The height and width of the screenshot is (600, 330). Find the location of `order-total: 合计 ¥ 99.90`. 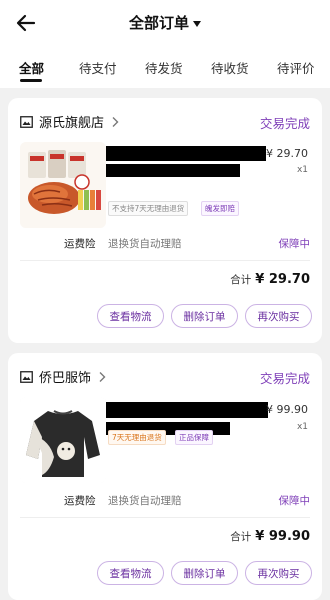

order-total: 合计 ¥ 99.90 is located at coordinates (270, 536).